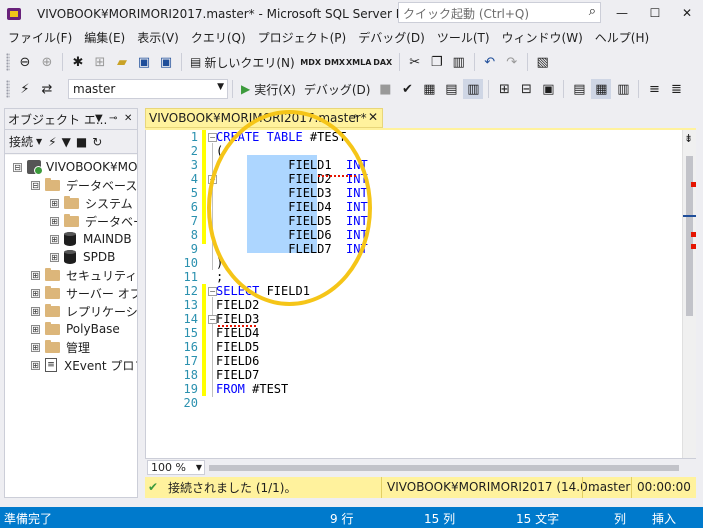  Describe the element at coordinates (499, 12) in the screenshot. I see `quick-launch-input: クイック起動 (Ctrl+Q) ⌕` at that location.